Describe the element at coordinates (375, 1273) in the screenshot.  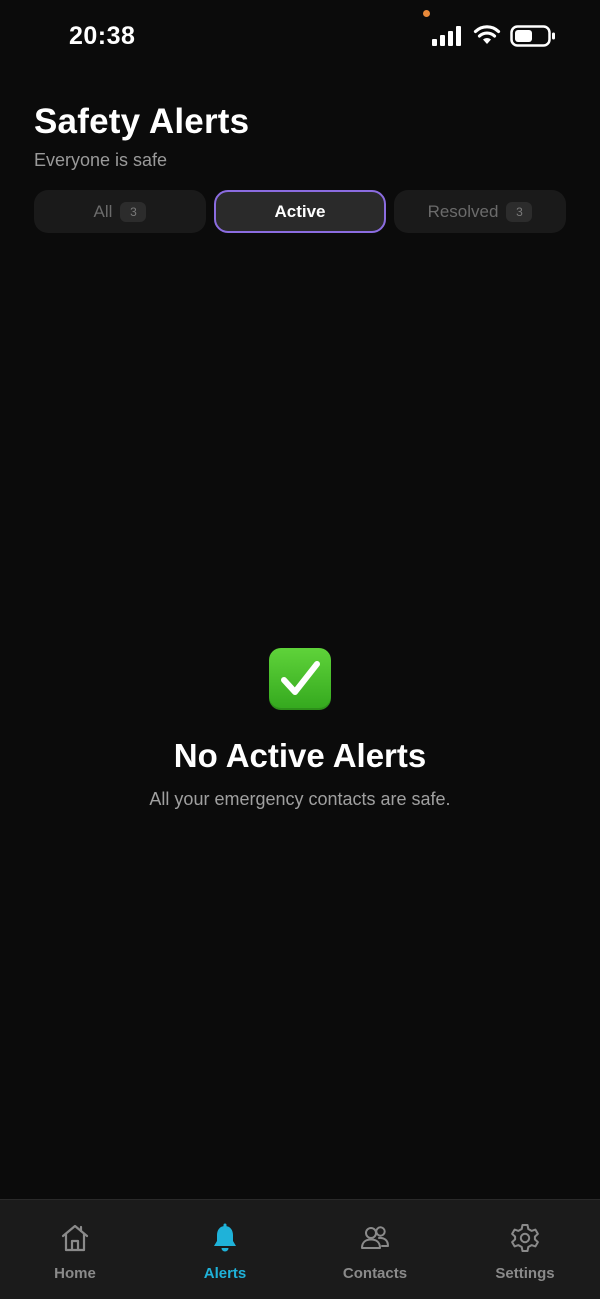
I see `nav-item-contacts-label: Contacts` at that location.